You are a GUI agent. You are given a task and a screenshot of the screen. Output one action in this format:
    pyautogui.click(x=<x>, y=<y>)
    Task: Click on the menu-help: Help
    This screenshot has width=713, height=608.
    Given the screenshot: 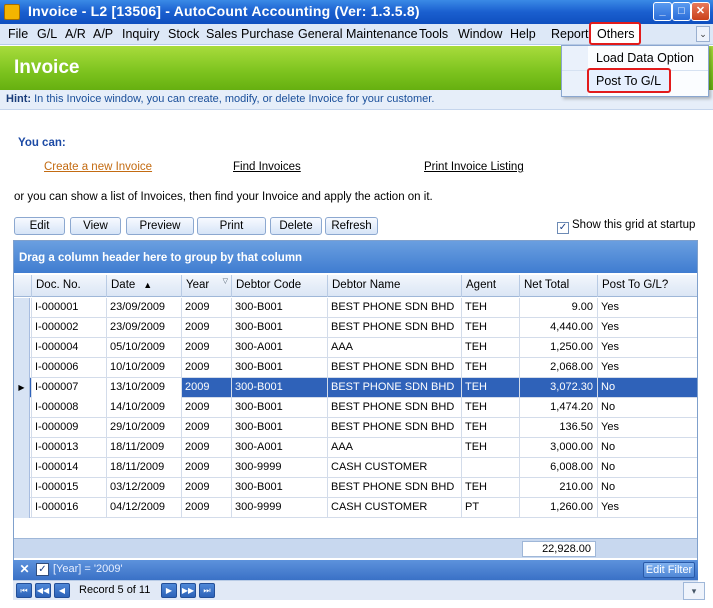 What is the action you would take?
    pyautogui.click(x=523, y=34)
    